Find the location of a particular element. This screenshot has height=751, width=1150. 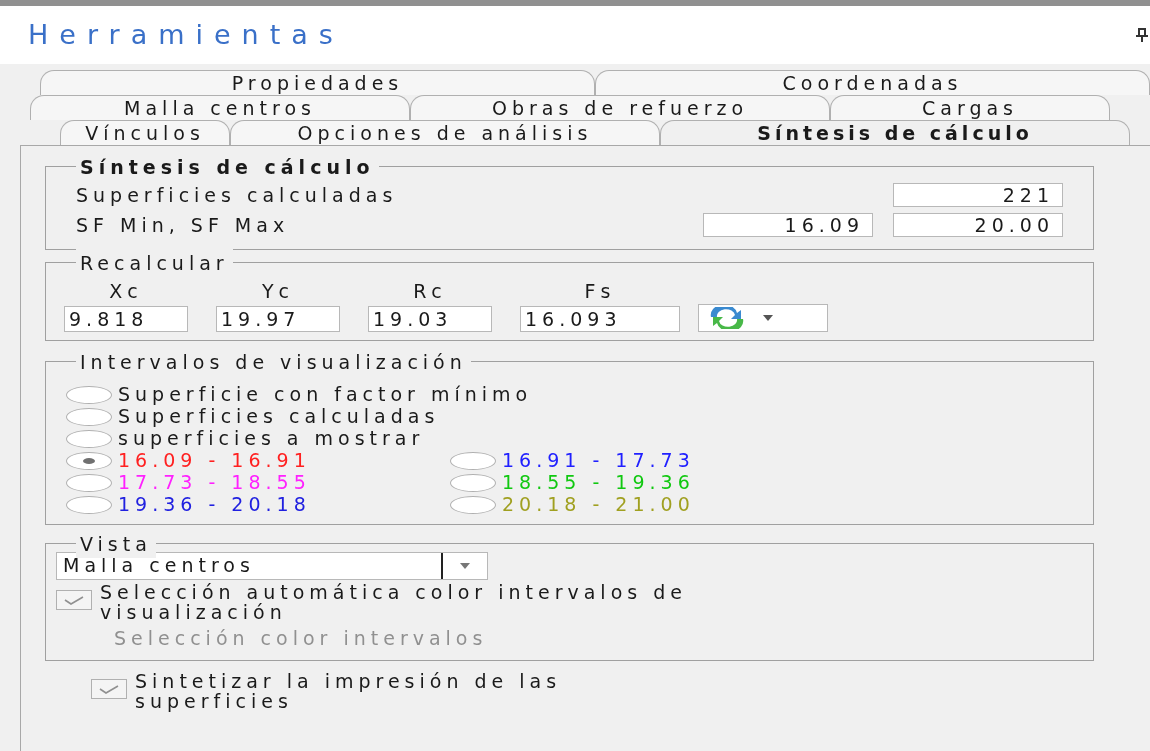

refresh-dropdown-button is located at coordinates (763, 317).